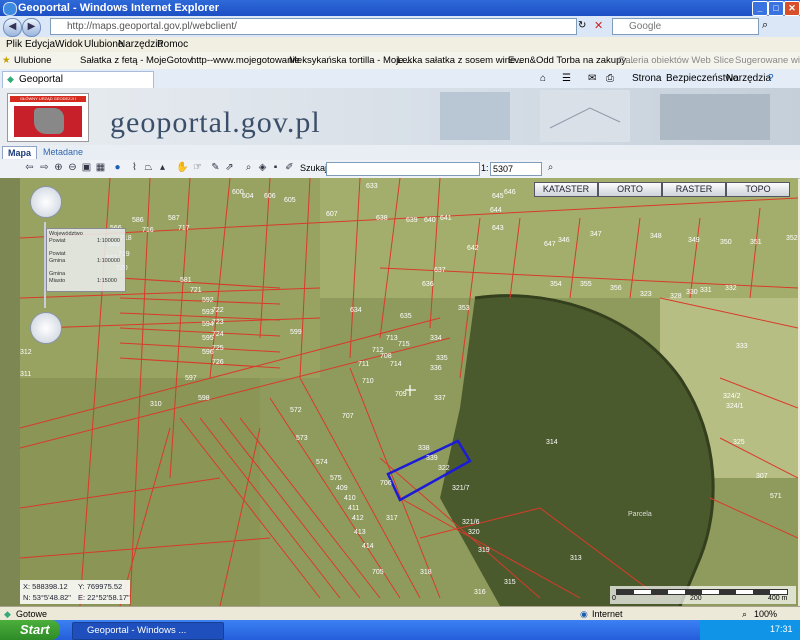 The height and width of the screenshot is (640, 800). Describe the element at coordinates (656, 236) in the screenshot. I see `parcel-number: 348` at that location.